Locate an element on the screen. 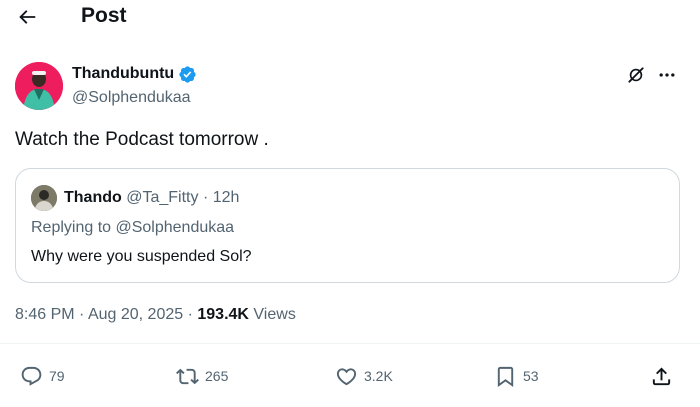 Image resolution: width=700 pixels, height=407 pixels. repost-icon is located at coordinates (187, 376).